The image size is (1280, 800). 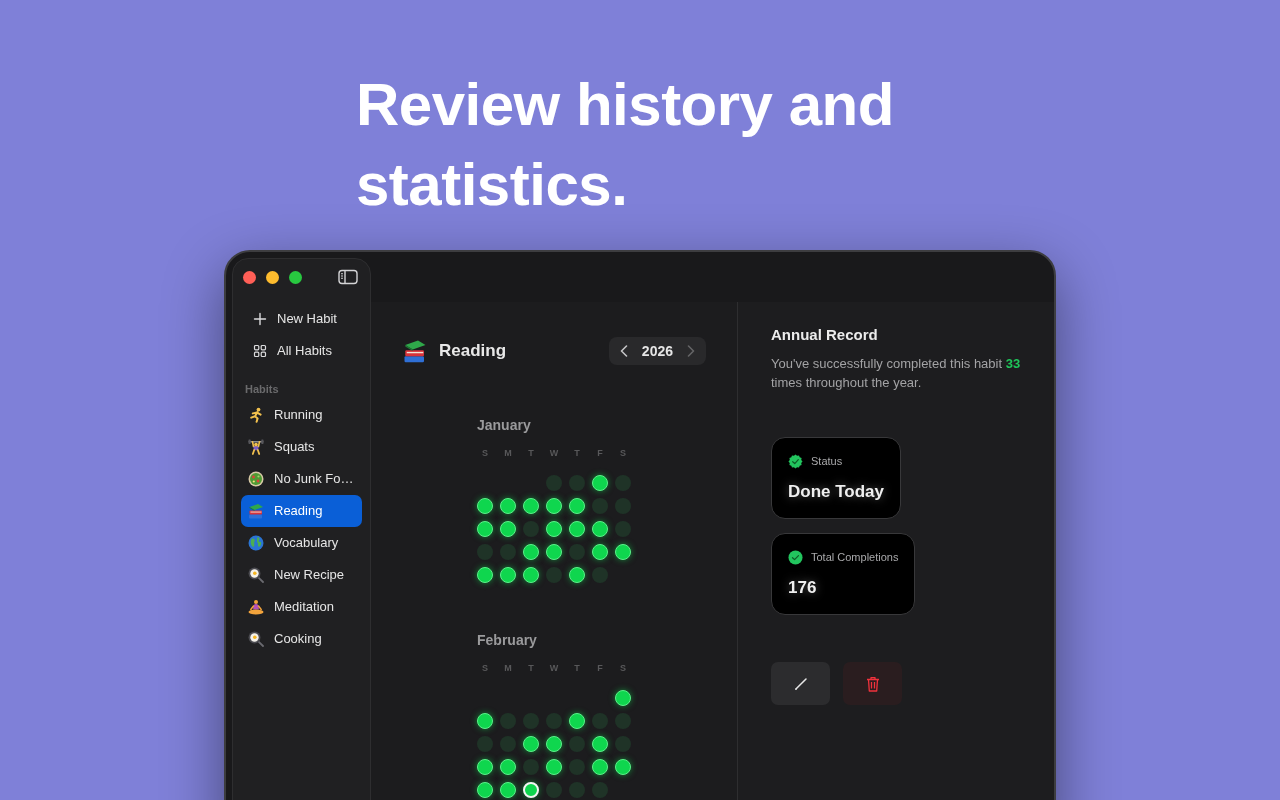 What do you see at coordinates (301, 575) in the screenshot?
I see `habit-item: New Recipe` at bounding box center [301, 575].